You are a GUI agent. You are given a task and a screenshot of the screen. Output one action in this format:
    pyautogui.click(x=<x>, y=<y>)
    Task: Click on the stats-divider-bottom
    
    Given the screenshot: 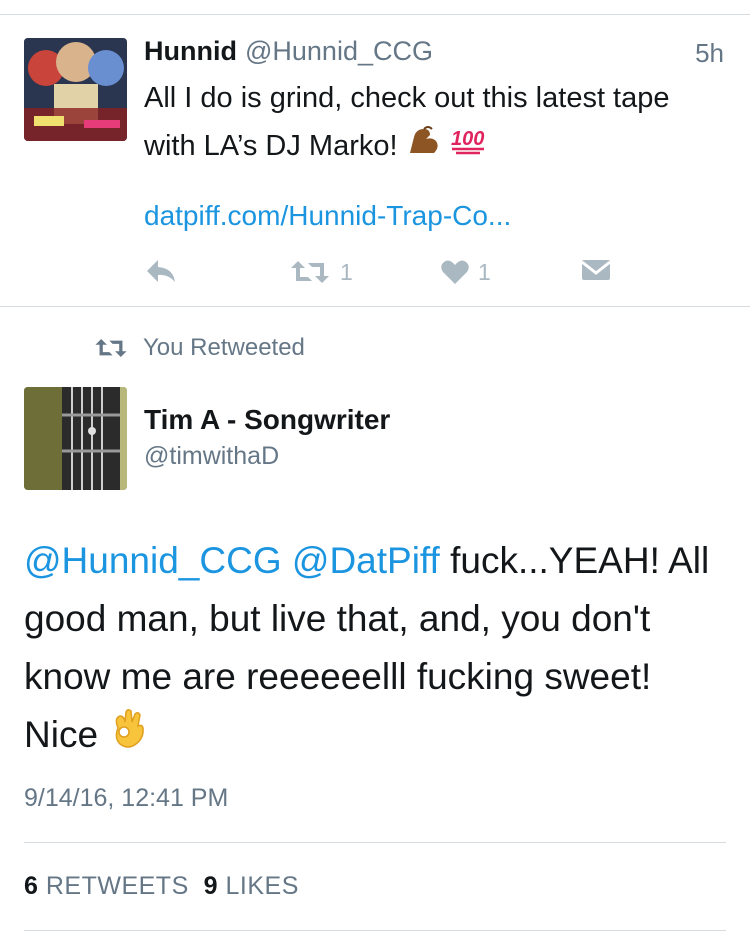 What is the action you would take?
    pyautogui.click(x=375, y=930)
    